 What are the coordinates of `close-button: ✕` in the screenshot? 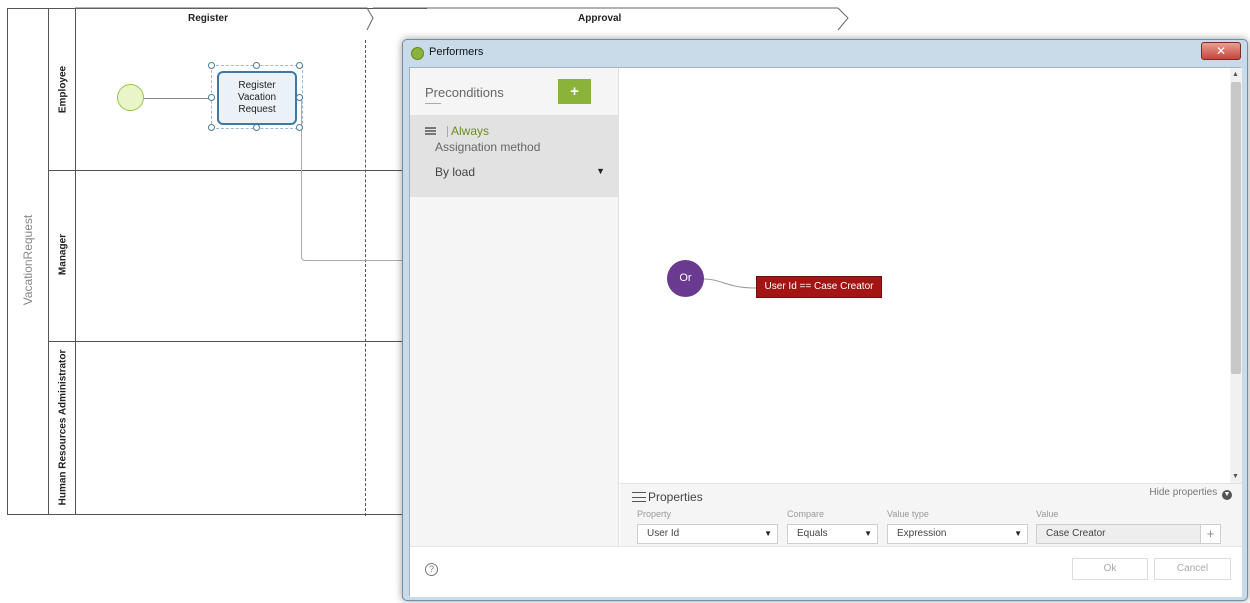 It's located at (1221, 51).